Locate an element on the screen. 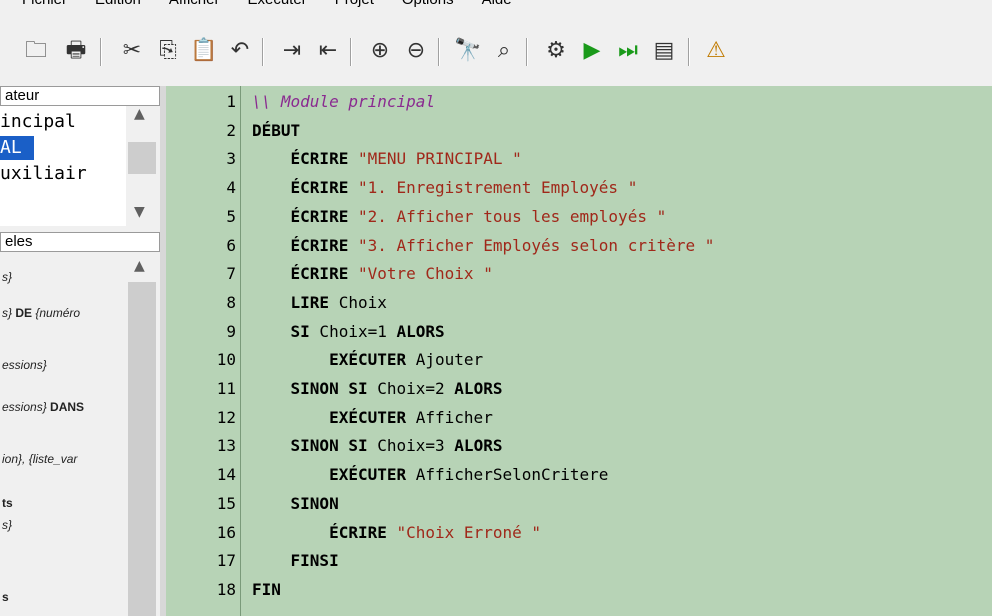 This screenshot has width=992, height=616. code-line: 4 ÉCRIRE "1. Enregistrement Employés " is located at coordinates (579, 187).